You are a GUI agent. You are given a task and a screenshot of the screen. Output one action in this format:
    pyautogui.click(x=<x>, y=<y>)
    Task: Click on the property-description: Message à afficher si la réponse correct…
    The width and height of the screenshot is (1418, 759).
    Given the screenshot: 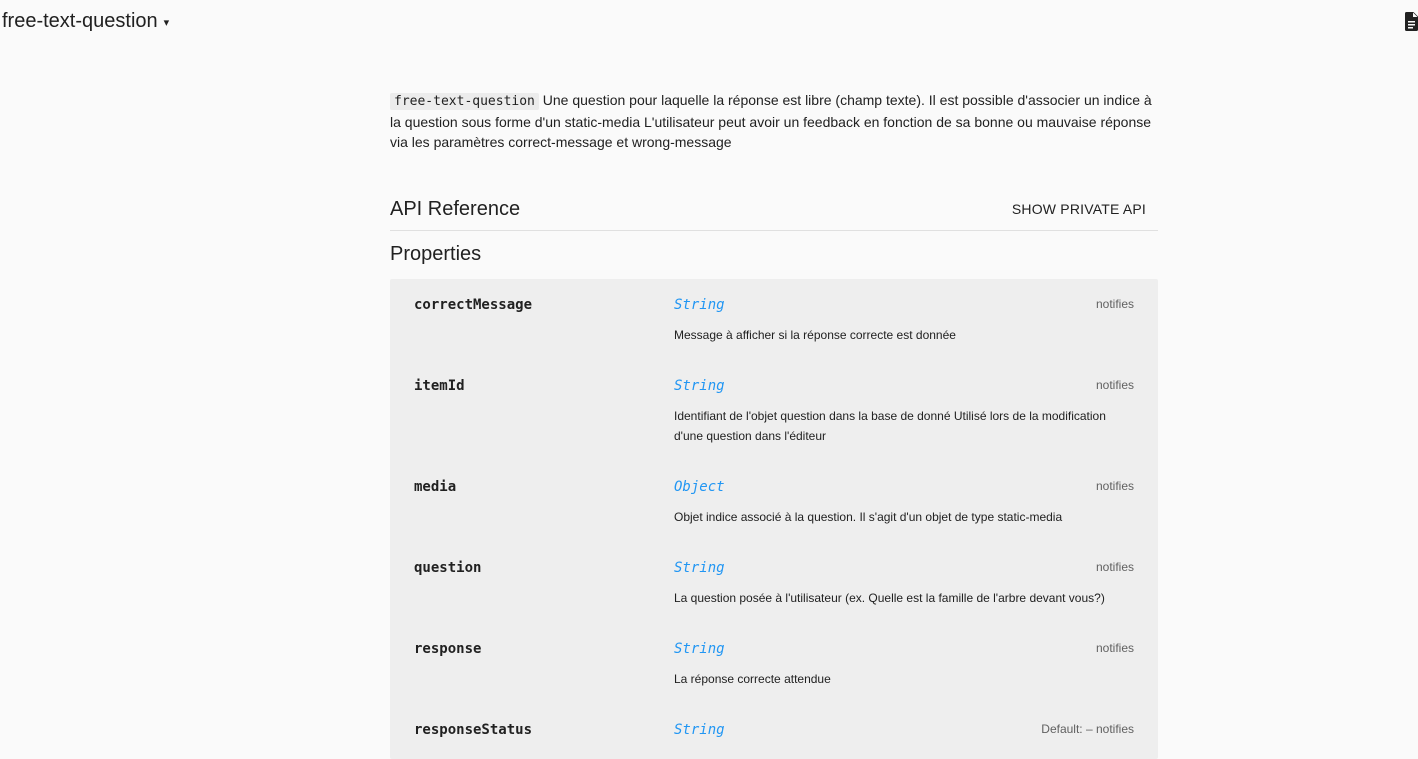 What is the action you would take?
    pyautogui.click(x=815, y=335)
    